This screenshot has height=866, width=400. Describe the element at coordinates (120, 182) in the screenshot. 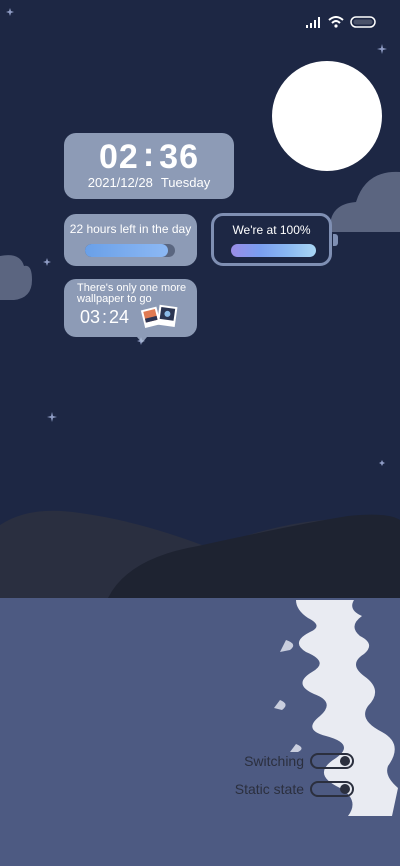

I see `clock-date: 2021/12/28` at that location.